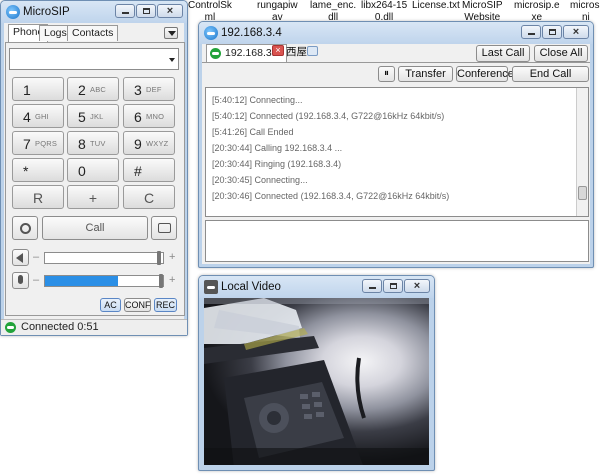 The image size is (600, 475). What do you see at coordinates (38, 89) in the screenshot?
I see `dialpad-key-1: 1` at bounding box center [38, 89].